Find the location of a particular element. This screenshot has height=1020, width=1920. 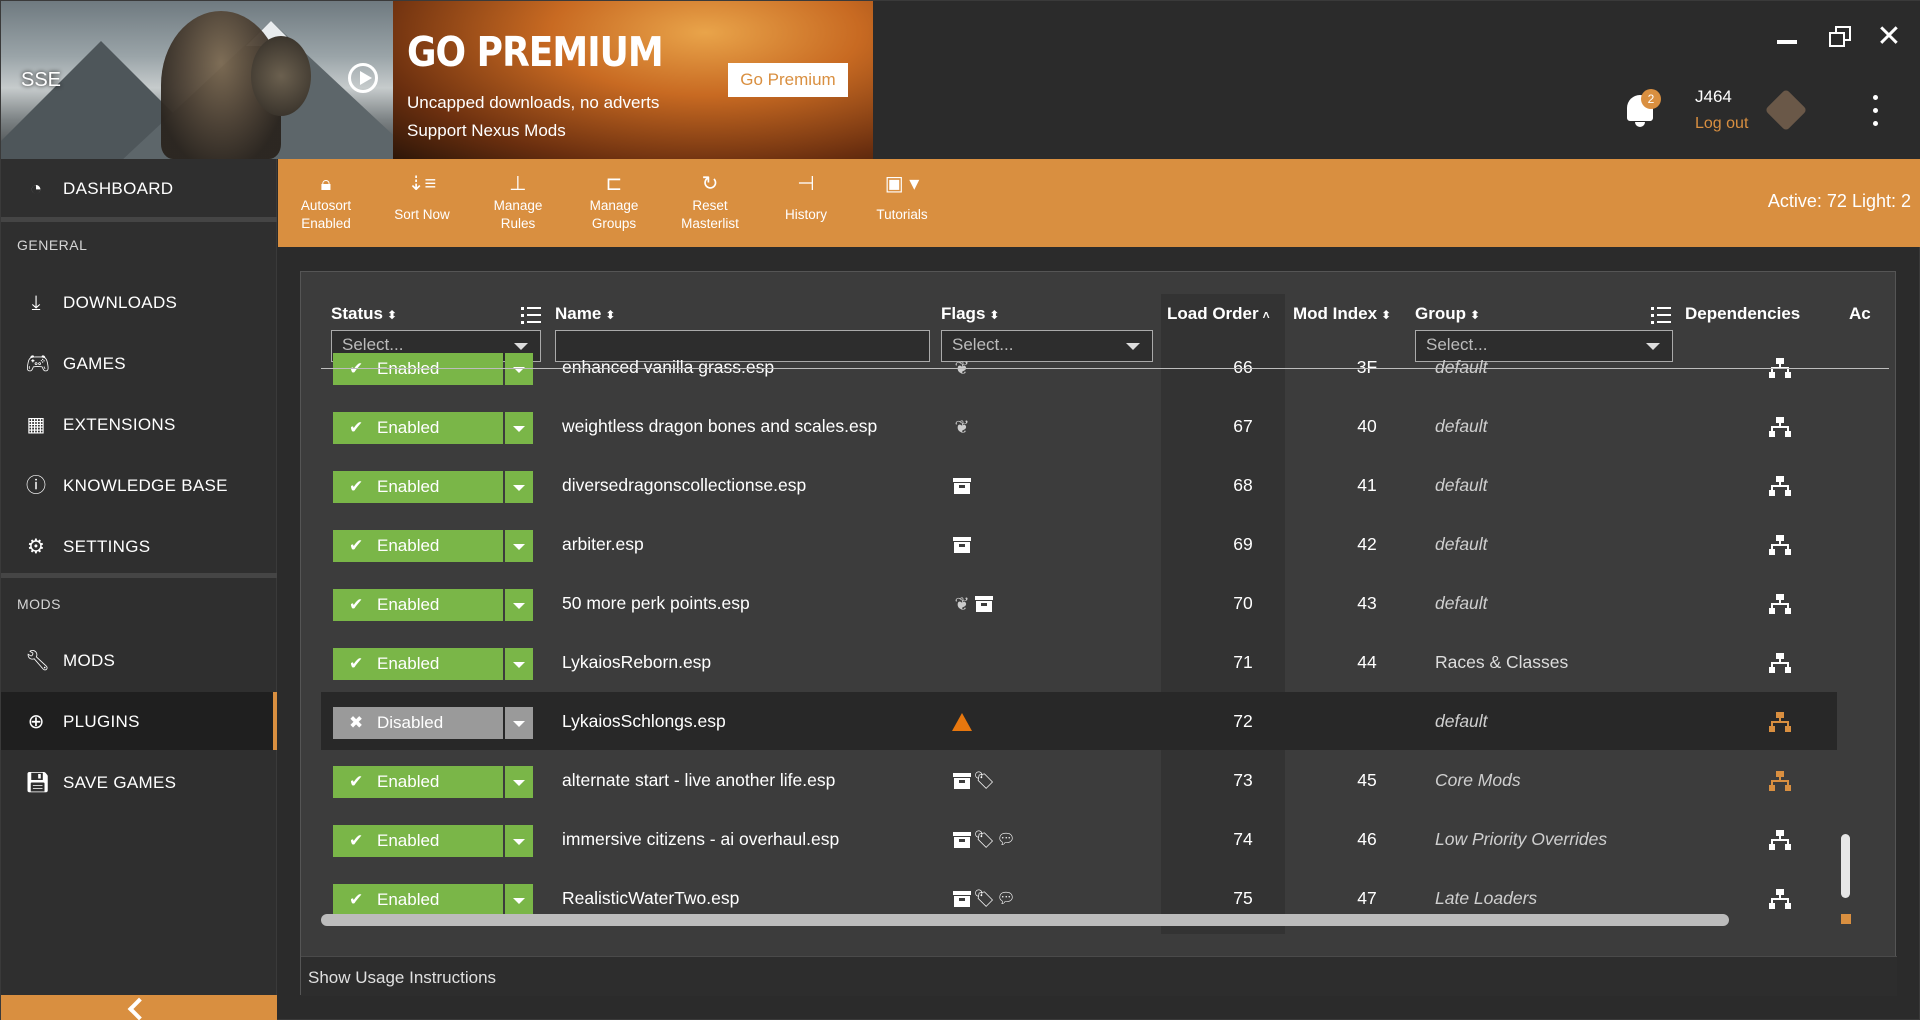

sidebar-item-dashboard: ◔ DASHBOARD is located at coordinates (139, 188).